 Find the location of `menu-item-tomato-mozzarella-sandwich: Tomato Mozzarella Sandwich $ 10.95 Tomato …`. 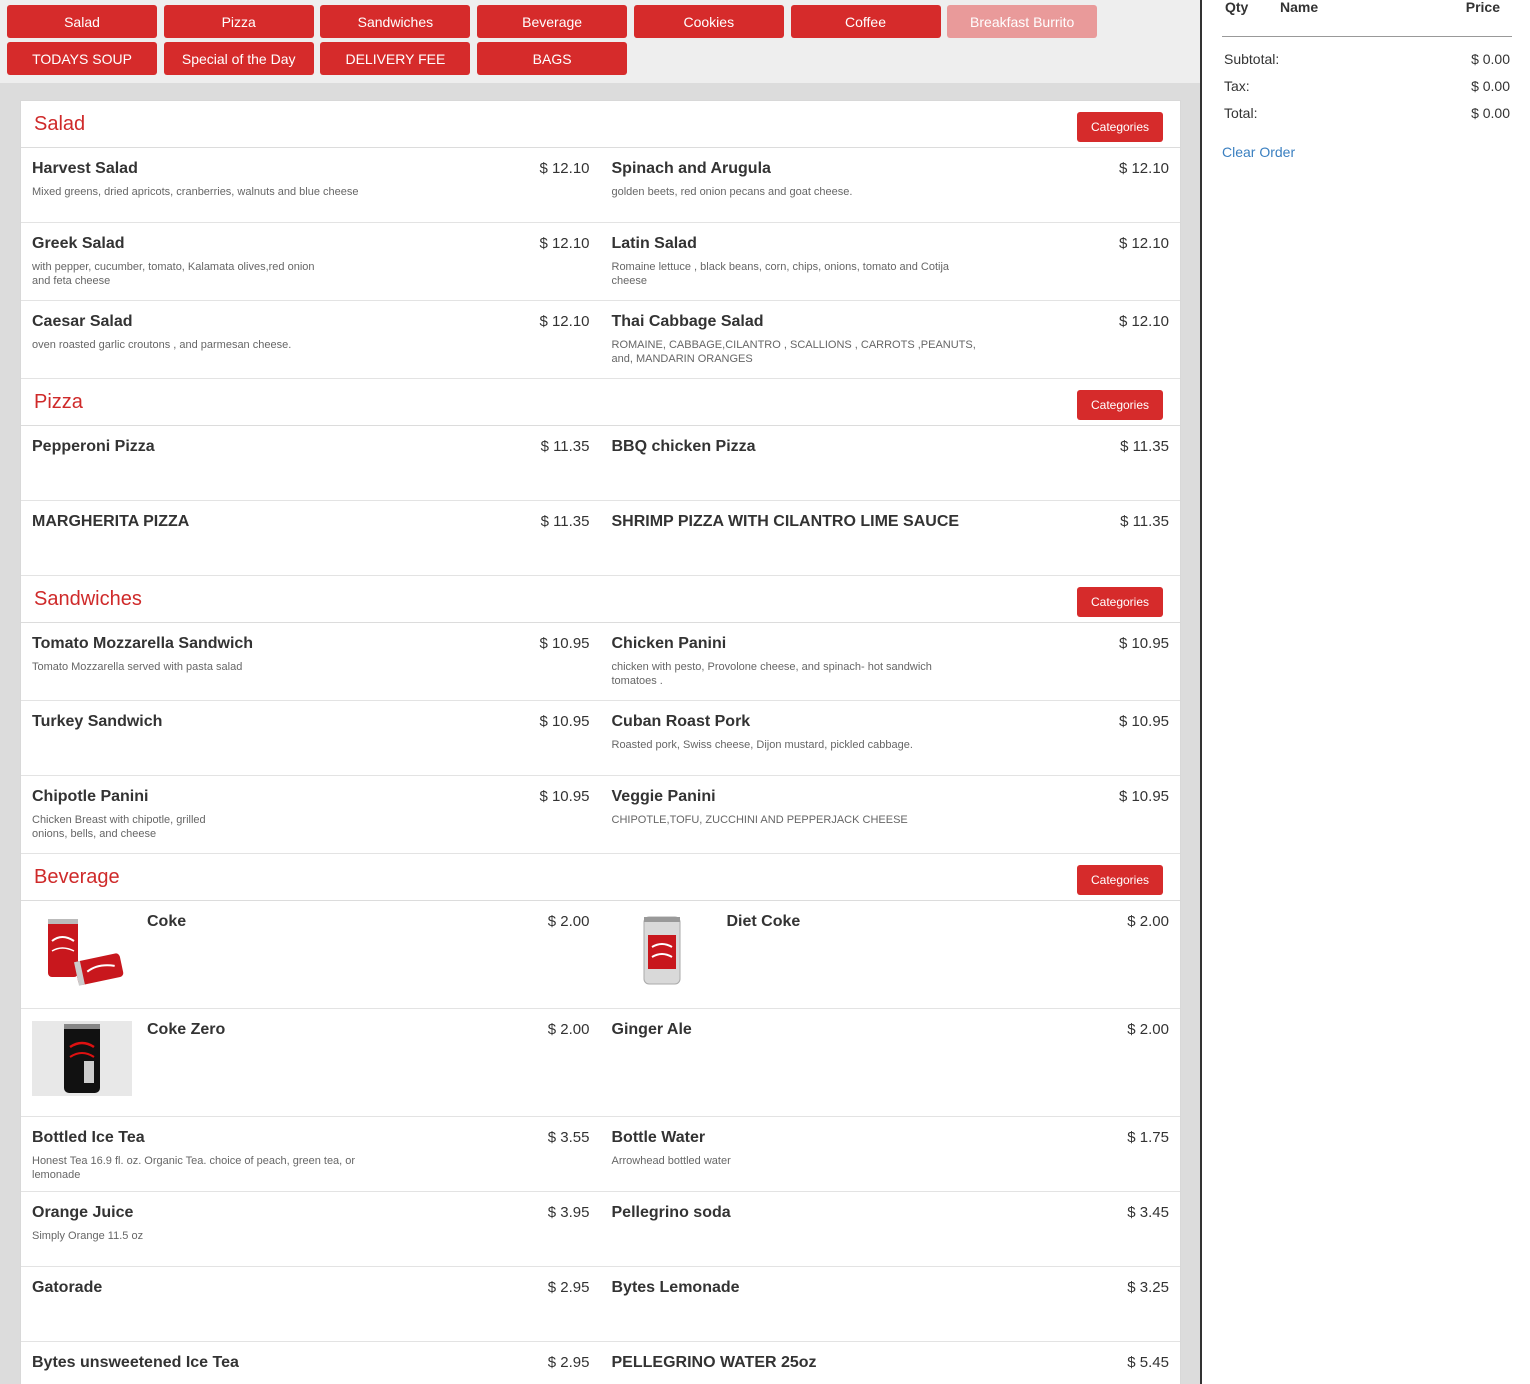

menu-item-tomato-mozzarella-sandwich: Tomato Mozzarella Sandwich $ 10.95 Tomato … is located at coordinates (311, 661).